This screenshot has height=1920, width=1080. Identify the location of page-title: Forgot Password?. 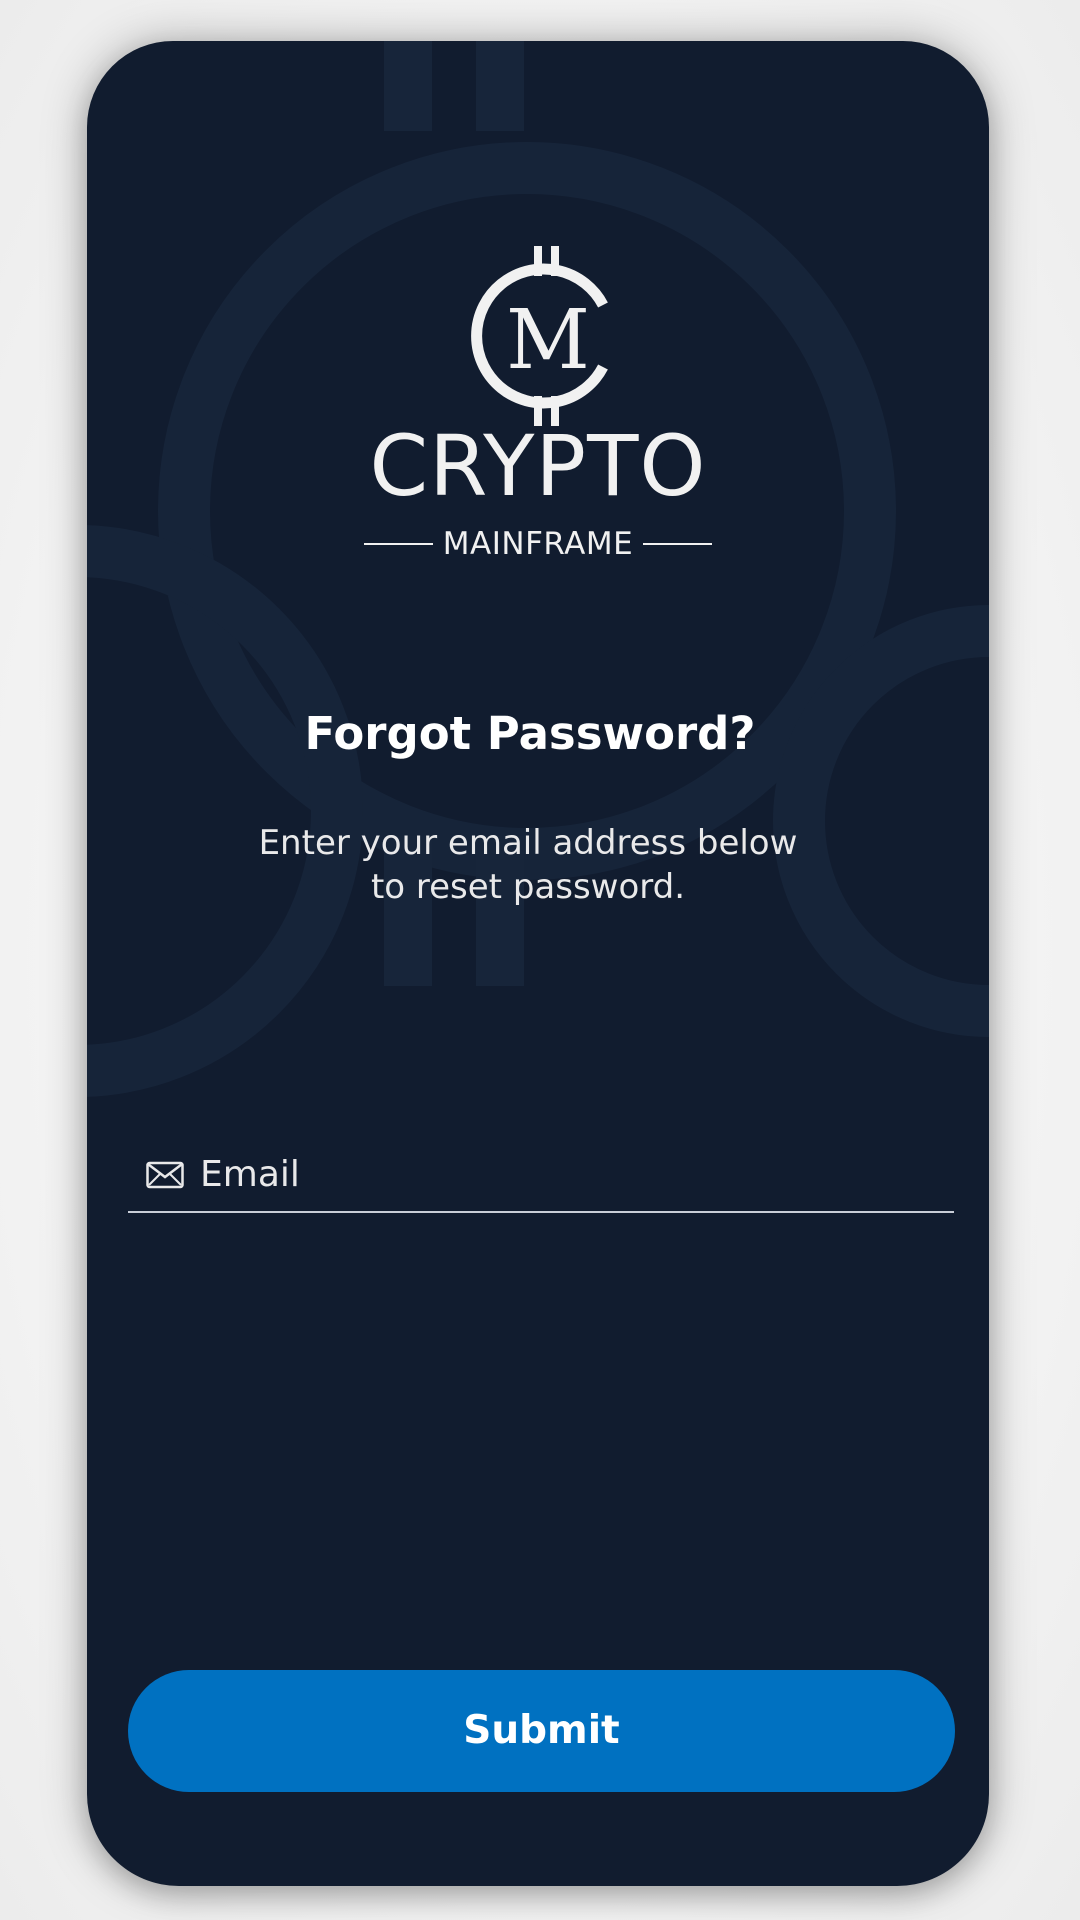
(530, 733).